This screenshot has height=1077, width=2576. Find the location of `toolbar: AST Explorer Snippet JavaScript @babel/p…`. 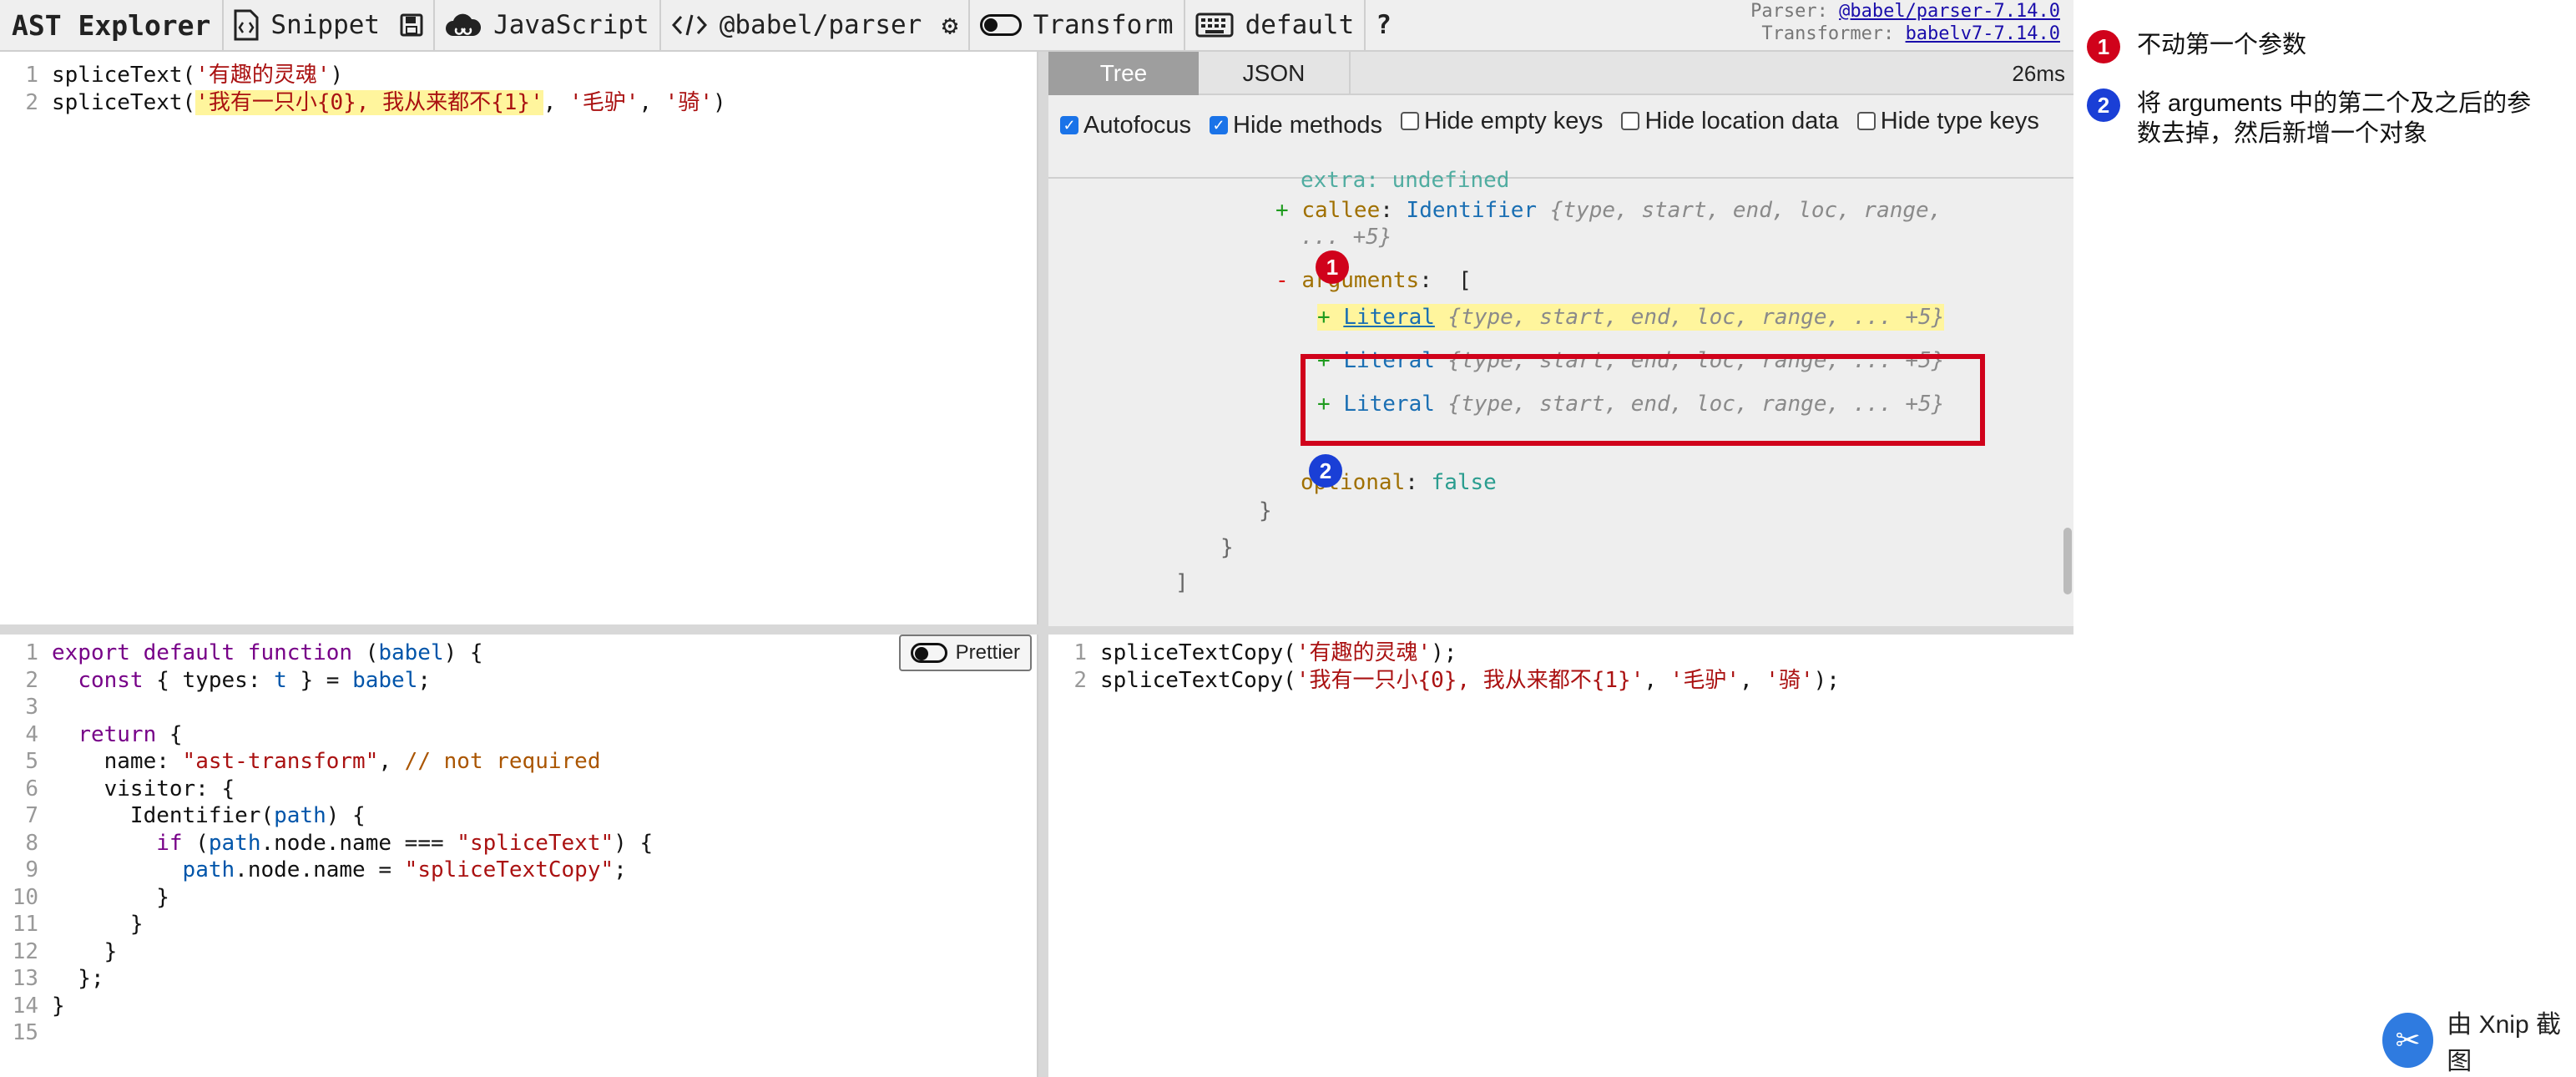

toolbar: AST Explorer Snippet JavaScript @babel/p… is located at coordinates (1036, 26).